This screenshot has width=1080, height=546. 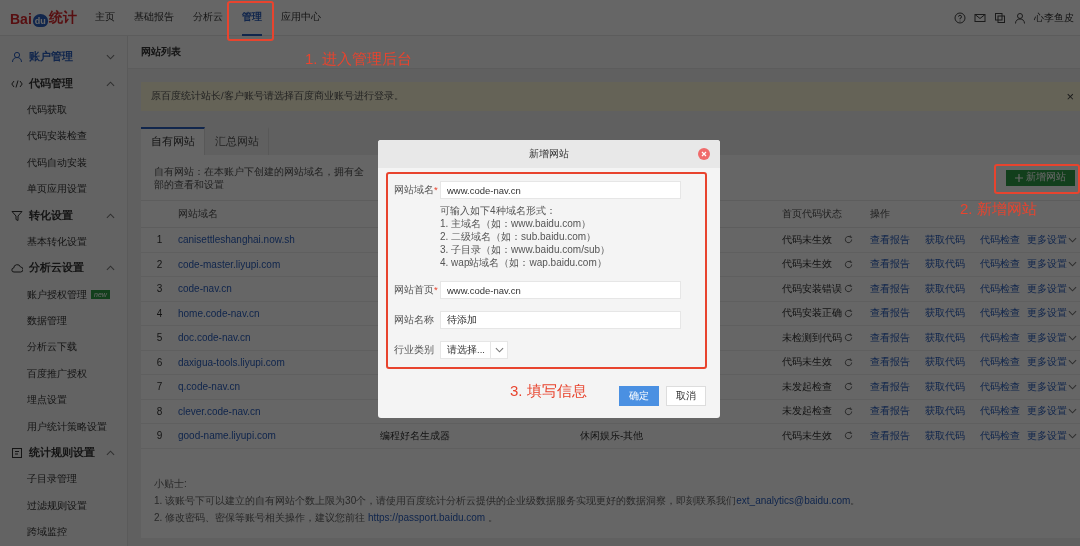 I want to click on sidebar-group: 账户管理, so click(x=63, y=57).